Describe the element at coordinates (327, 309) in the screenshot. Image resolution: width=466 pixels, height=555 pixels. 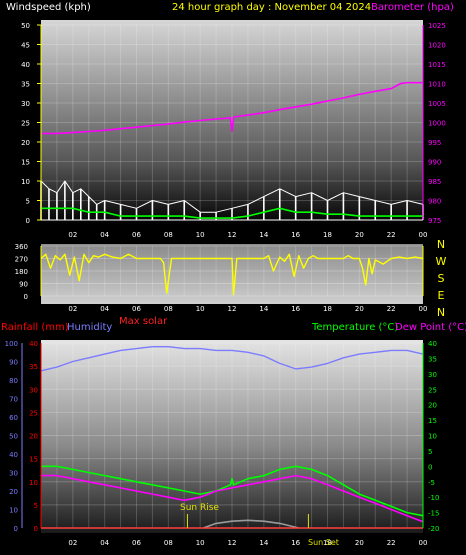
I see `direction-x-tick: 18` at that location.